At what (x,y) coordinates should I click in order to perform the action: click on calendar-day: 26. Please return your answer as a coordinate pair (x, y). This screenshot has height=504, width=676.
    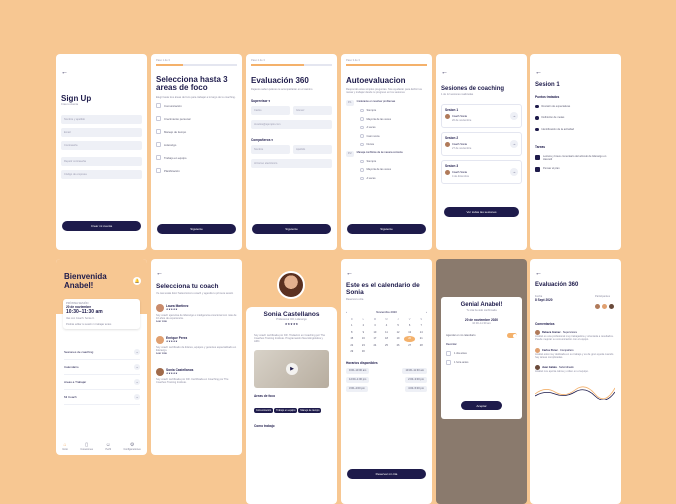
    Looking at the image, I should click on (398, 346).